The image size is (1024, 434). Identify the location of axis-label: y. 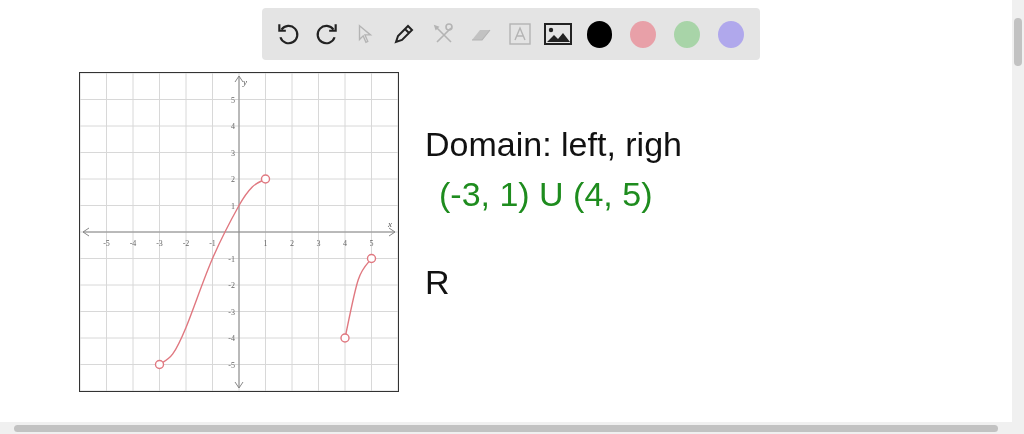
(245, 82).